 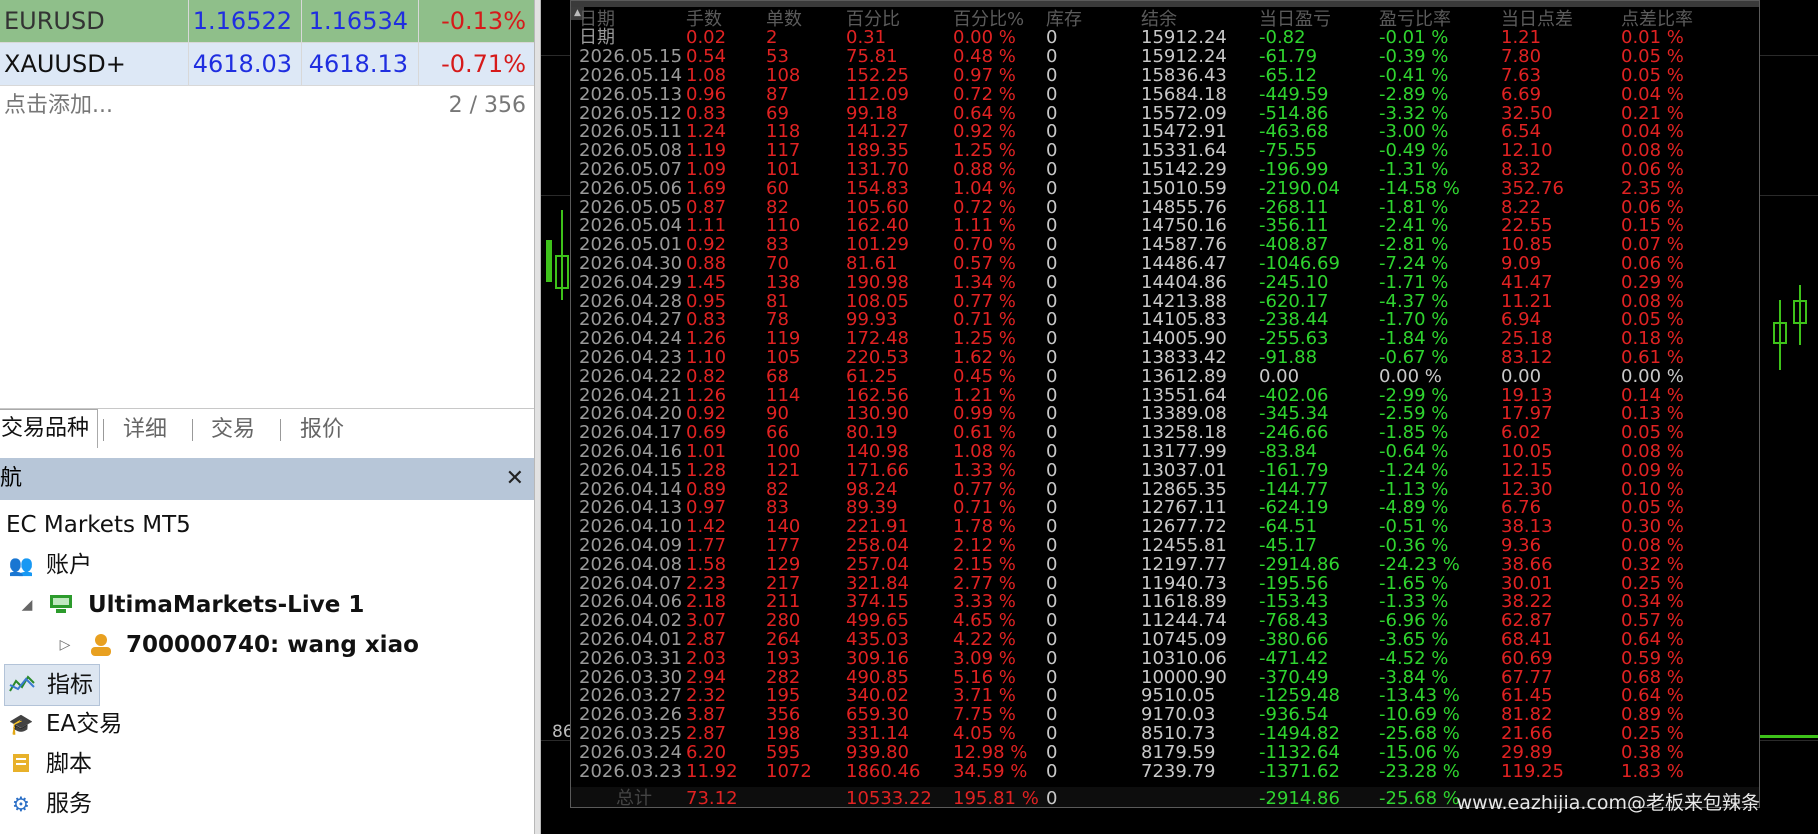 What do you see at coordinates (984, 527) in the screenshot?
I see `stats-cell: 1.78 %` at bounding box center [984, 527].